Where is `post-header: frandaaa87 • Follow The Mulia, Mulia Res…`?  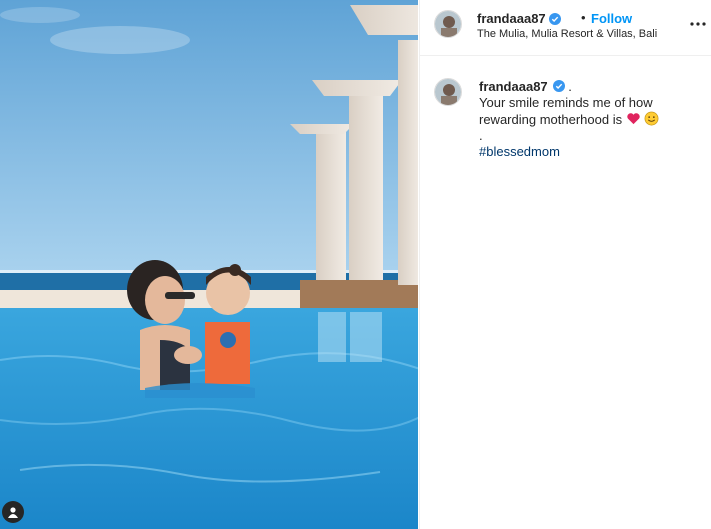
post-header: frandaaa87 • Follow The Mulia, Mulia Res… is located at coordinates (565, 28).